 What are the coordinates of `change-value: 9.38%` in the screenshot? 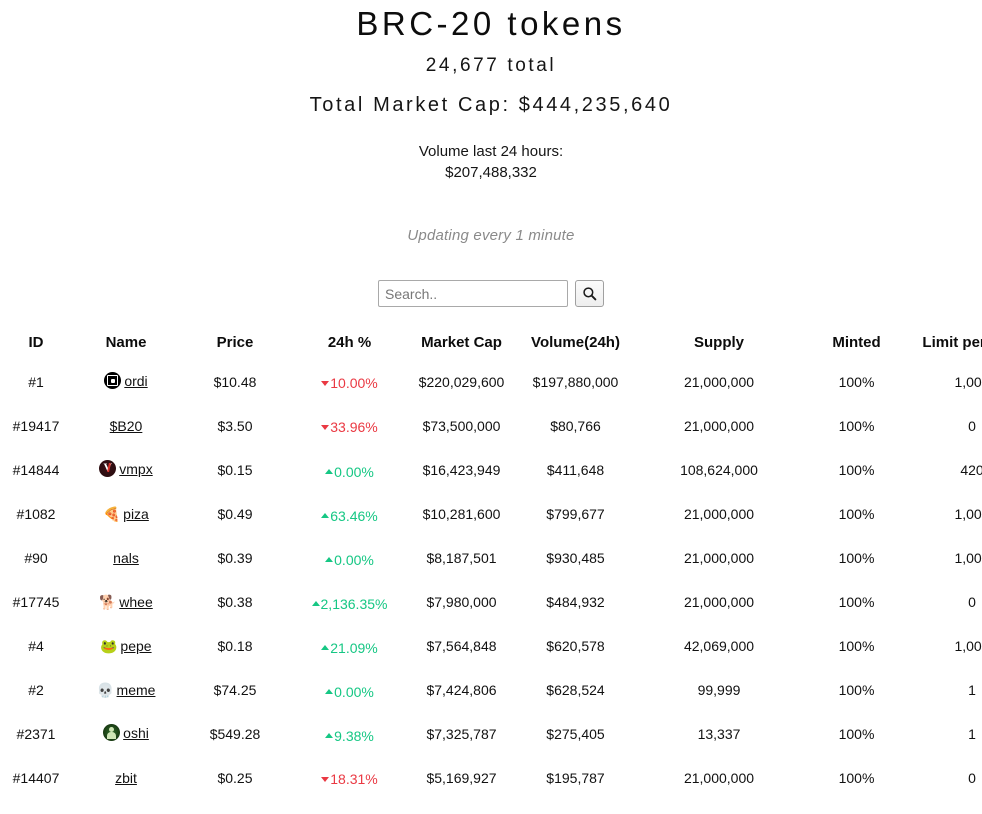 It's located at (354, 735).